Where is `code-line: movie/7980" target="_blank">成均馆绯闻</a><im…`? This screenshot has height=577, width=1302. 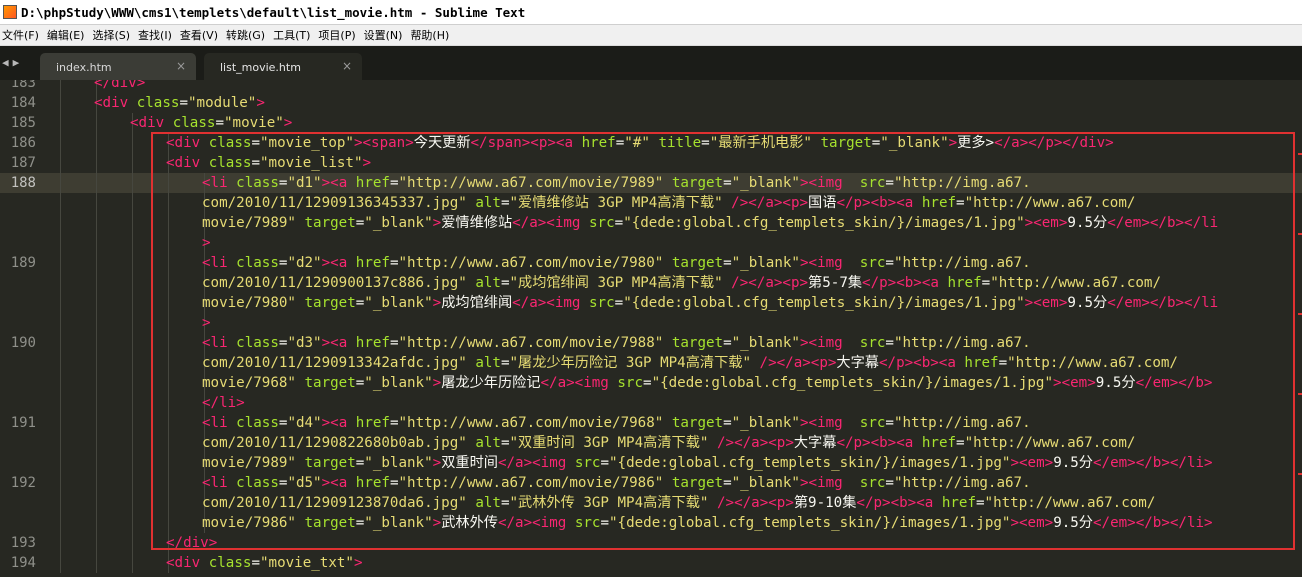
code-line: movie/7980" target="_blank">成均馆绯闻</a><im… is located at coordinates (710, 303).